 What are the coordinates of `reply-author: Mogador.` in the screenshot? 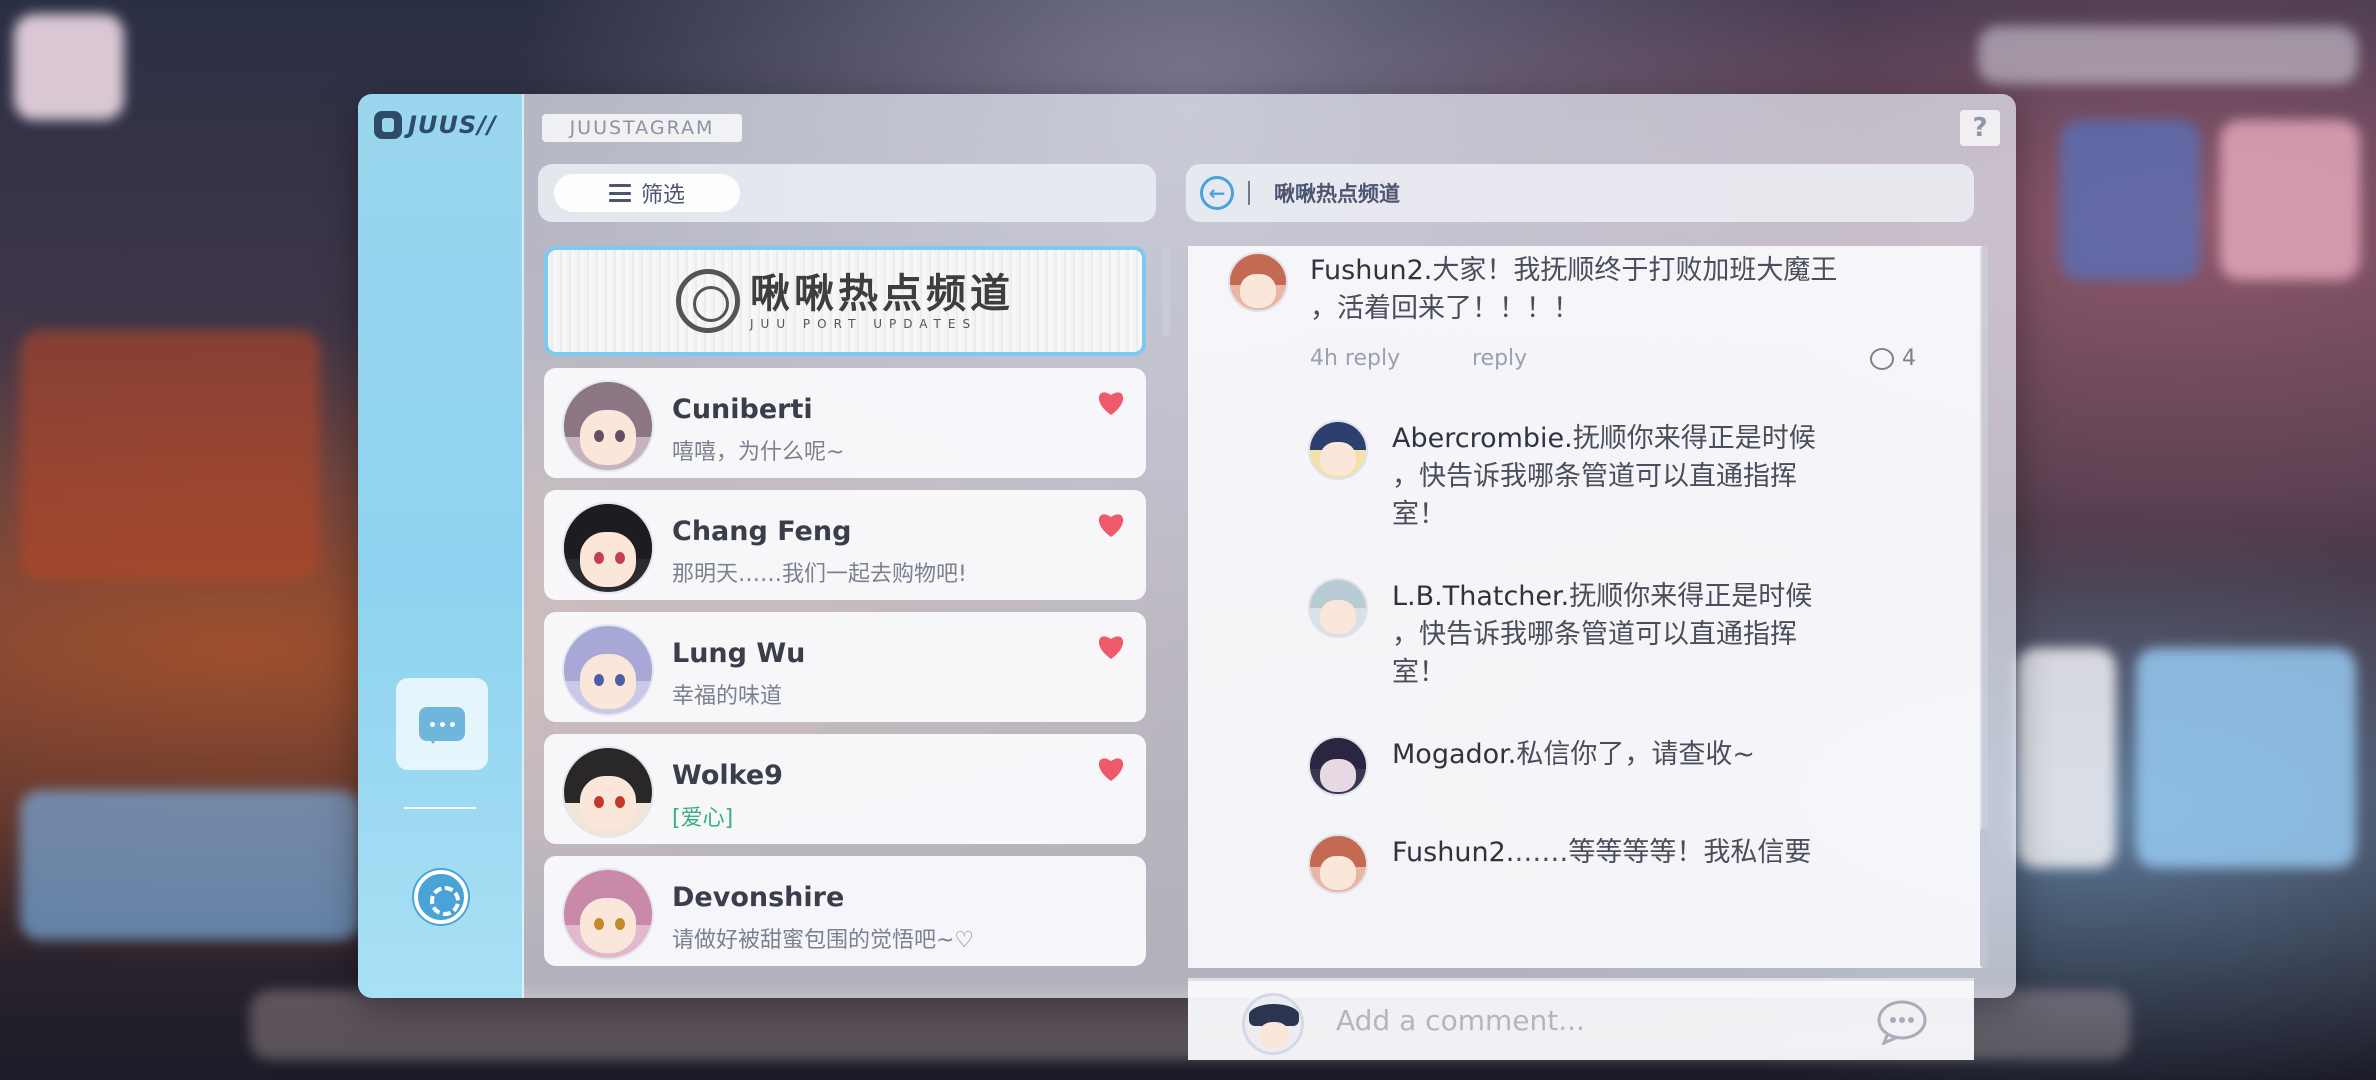 It's located at (1454, 754).